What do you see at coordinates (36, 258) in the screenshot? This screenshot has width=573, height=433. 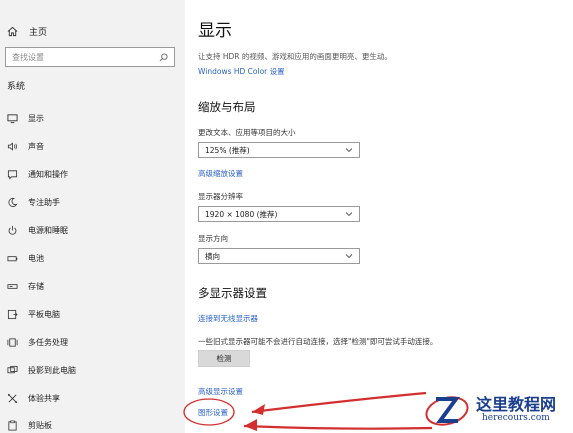 I see `sidebar-item-label: 电池` at bounding box center [36, 258].